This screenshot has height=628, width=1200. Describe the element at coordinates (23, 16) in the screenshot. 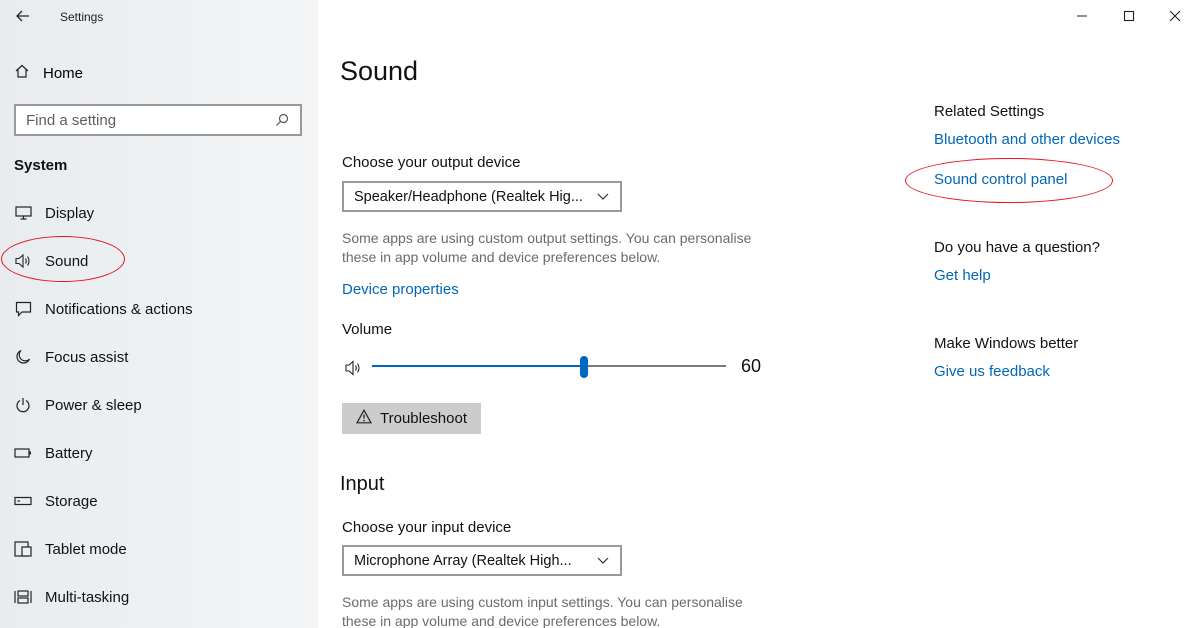

I see `back-arrow-icon` at that location.